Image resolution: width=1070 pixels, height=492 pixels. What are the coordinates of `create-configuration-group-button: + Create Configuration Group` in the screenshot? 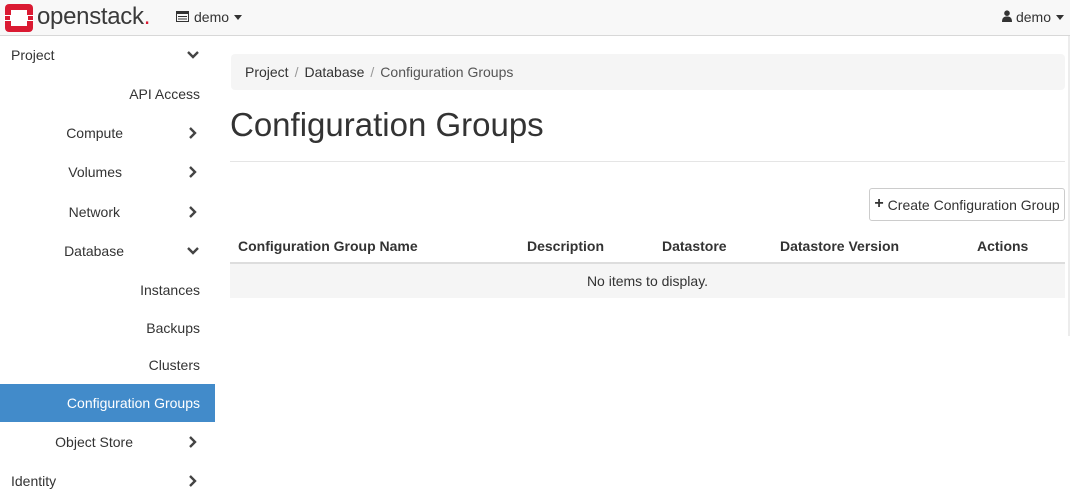 It's located at (967, 204).